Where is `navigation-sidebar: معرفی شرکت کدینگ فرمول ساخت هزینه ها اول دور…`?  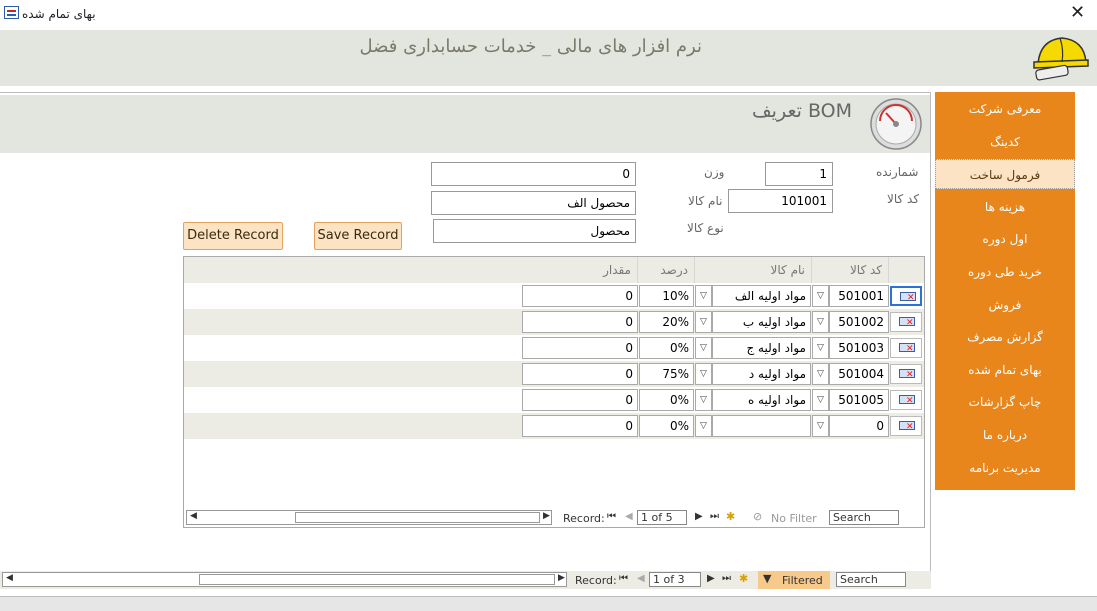 navigation-sidebar: معرفی شرکت کدینگ فرمول ساخت هزینه ها اول دور… is located at coordinates (1005, 291).